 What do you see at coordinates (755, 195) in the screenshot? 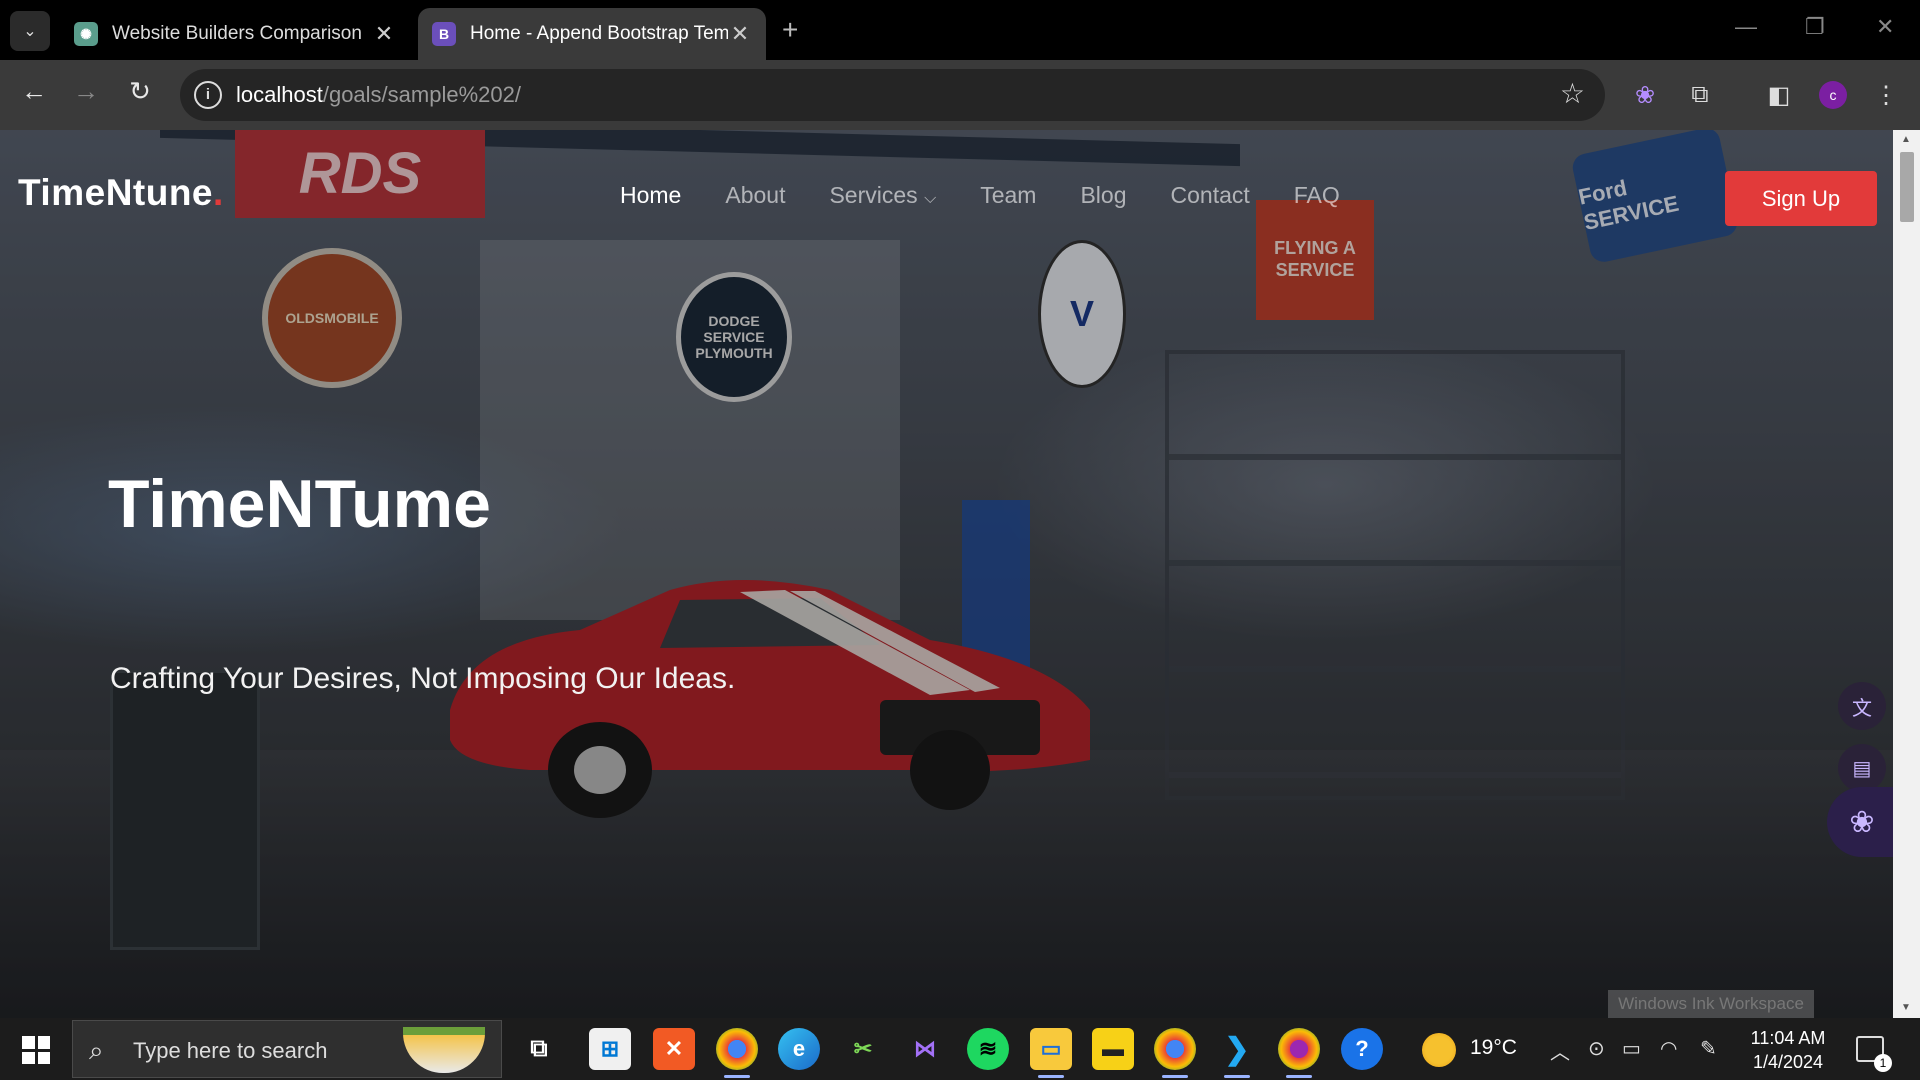
I see `nav-about: About` at bounding box center [755, 195].